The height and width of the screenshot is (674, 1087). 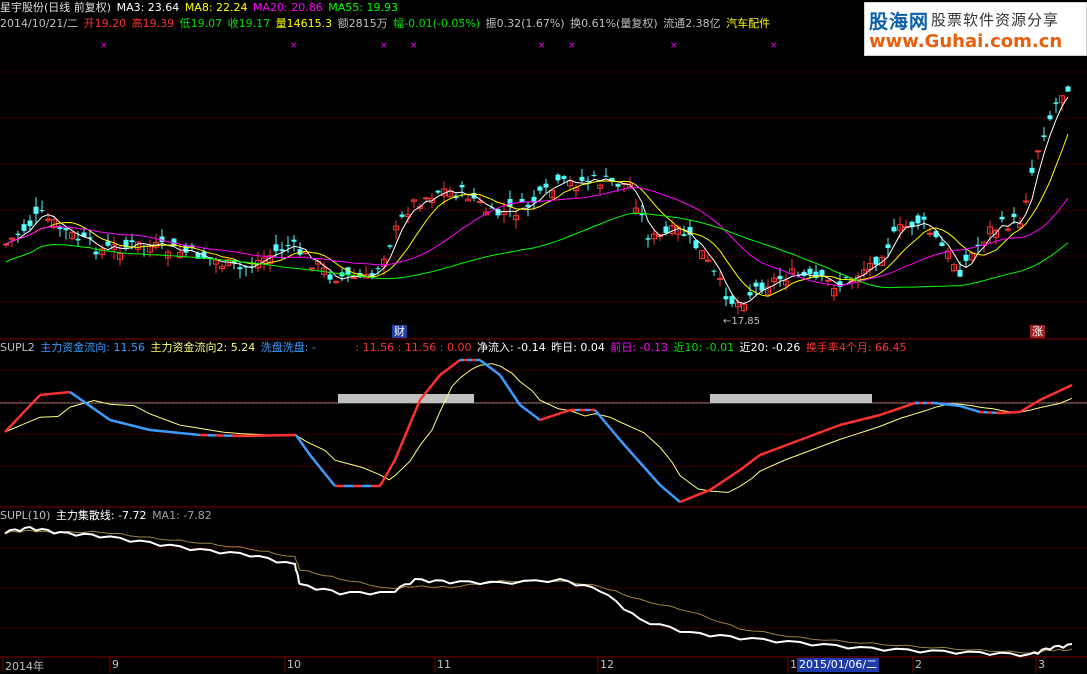 What do you see at coordinates (965, 41) in the screenshot?
I see `watermark-url: www.Guhai.com.cn` at bounding box center [965, 41].